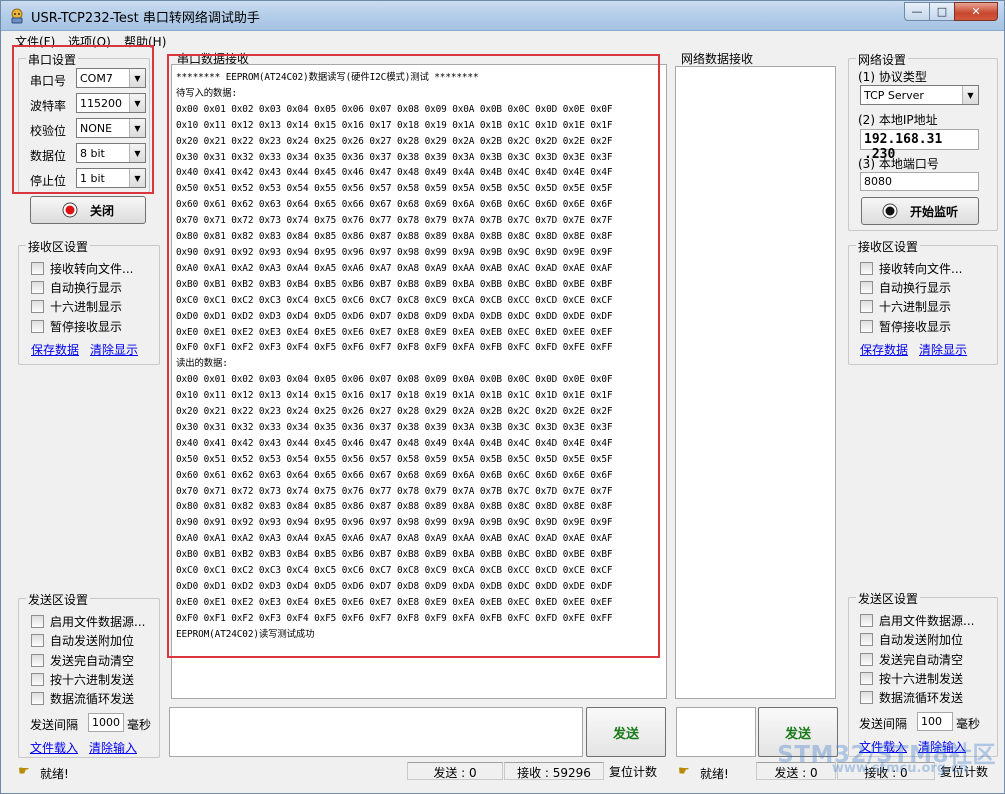  I want to click on left-save-data-link: 保存数据, so click(55, 349).